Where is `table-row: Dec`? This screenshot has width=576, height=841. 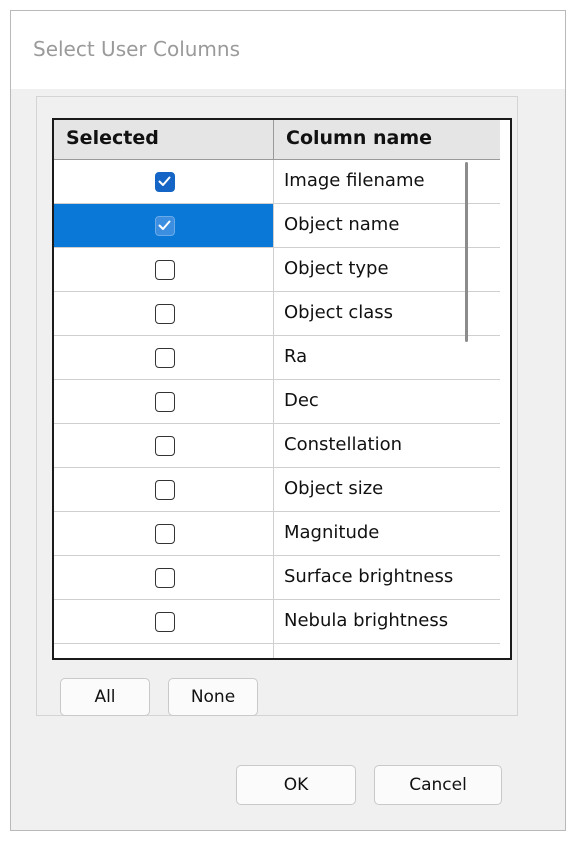 table-row: Dec is located at coordinates (277, 402).